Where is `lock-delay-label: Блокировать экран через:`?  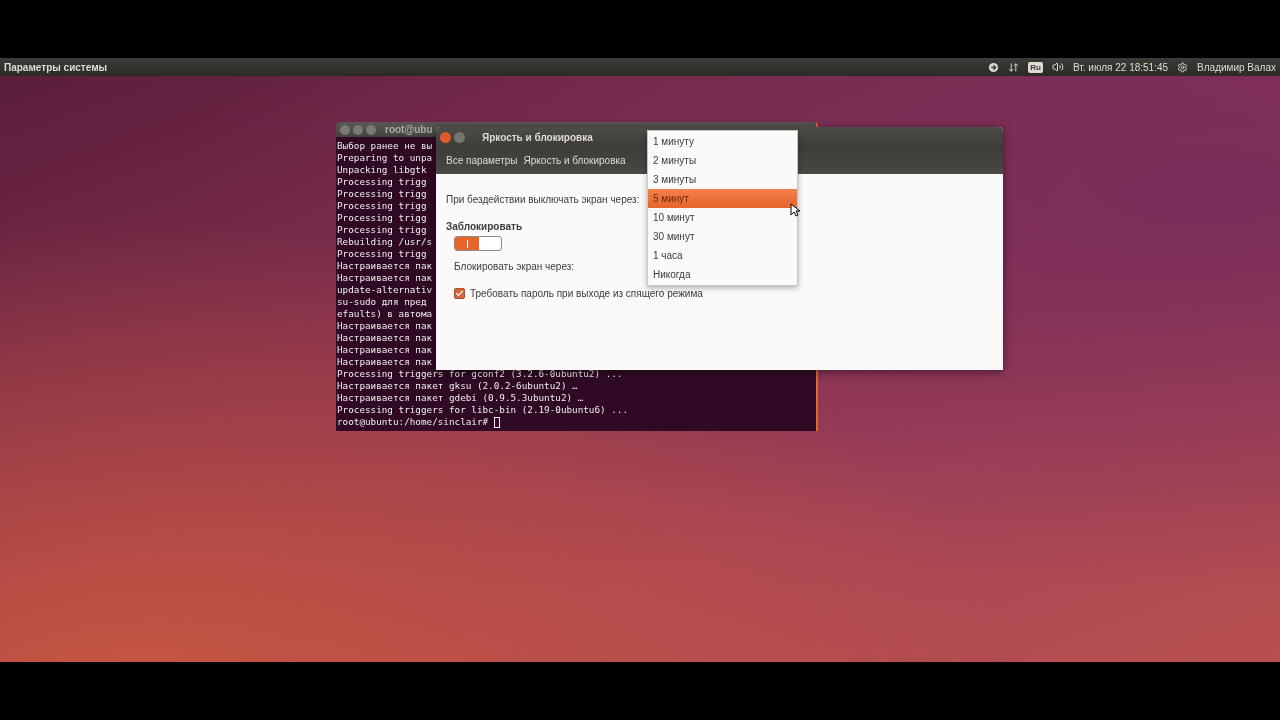
lock-delay-label: Блокировать экран через: is located at coordinates (515, 266).